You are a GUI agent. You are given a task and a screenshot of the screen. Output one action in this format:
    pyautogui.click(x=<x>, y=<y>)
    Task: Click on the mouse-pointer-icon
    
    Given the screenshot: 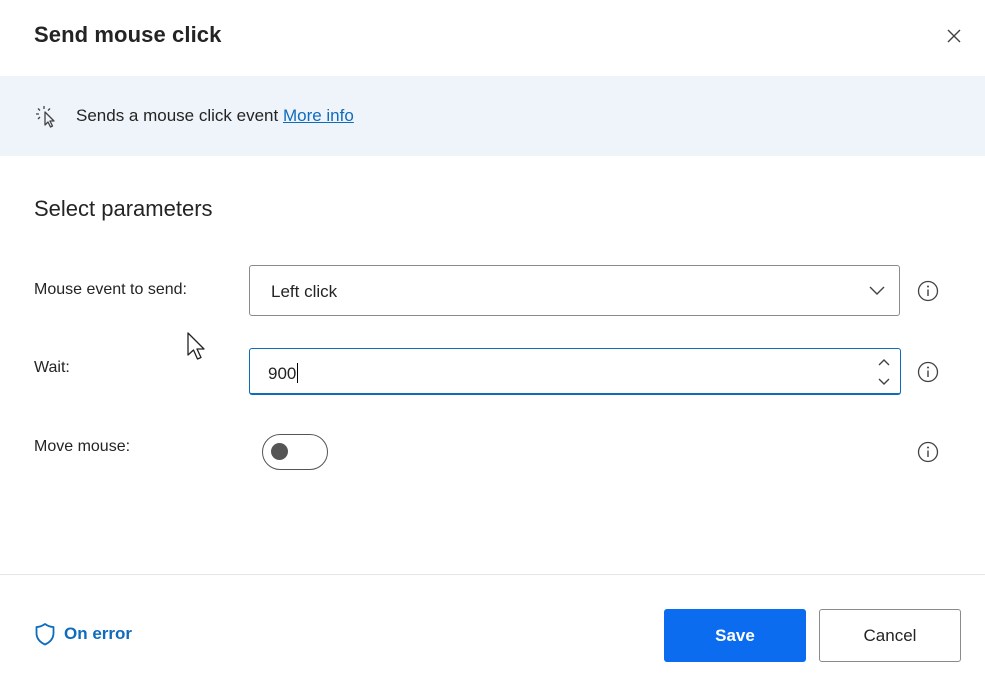 What is the action you would take?
    pyautogui.click(x=196, y=346)
    